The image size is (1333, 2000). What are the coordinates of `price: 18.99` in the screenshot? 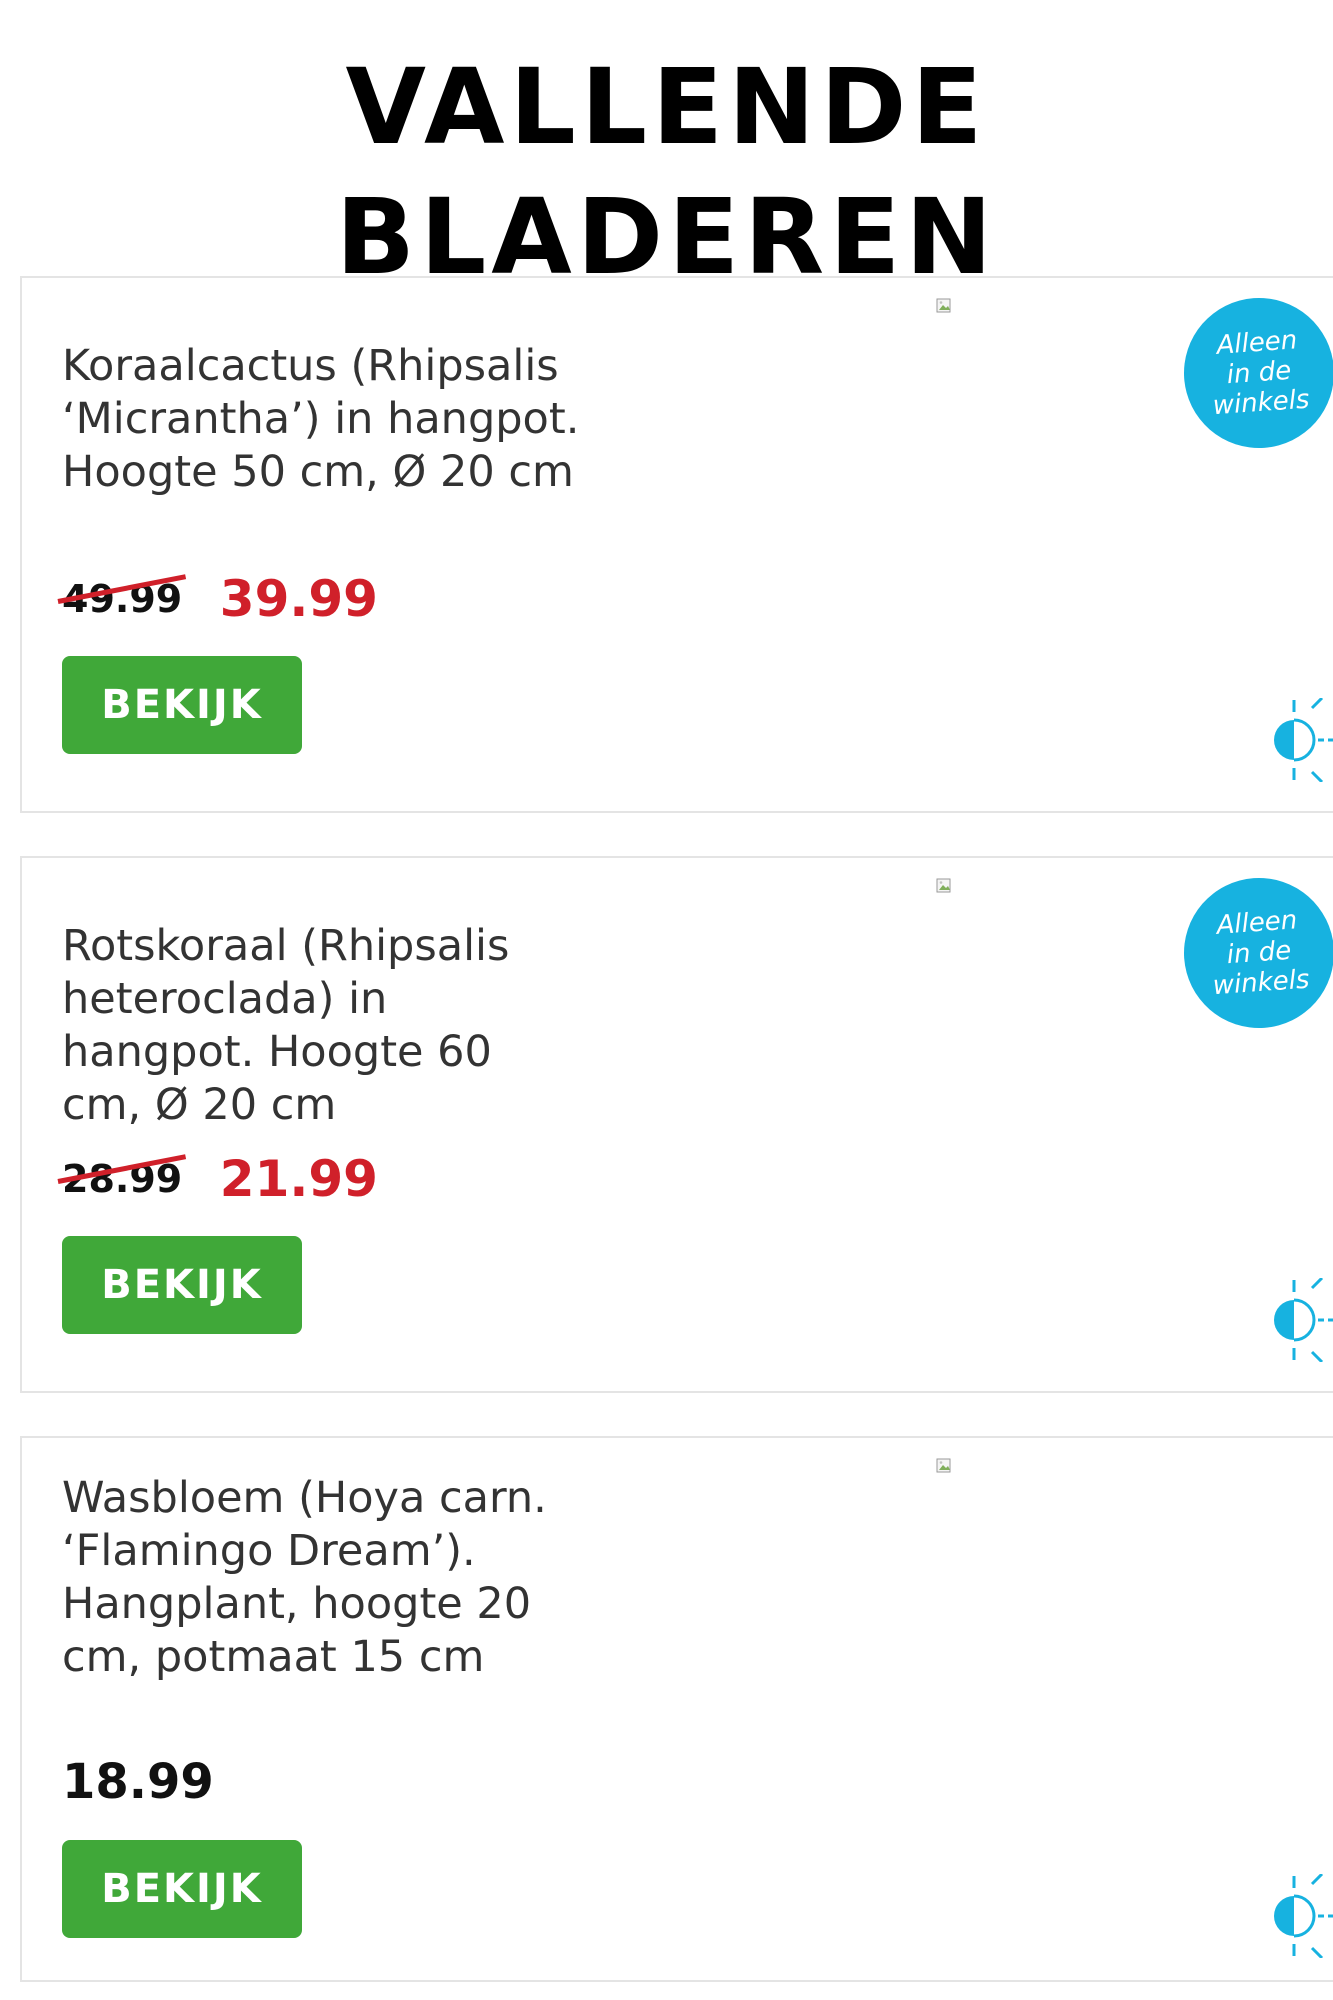 It's located at (138, 1782).